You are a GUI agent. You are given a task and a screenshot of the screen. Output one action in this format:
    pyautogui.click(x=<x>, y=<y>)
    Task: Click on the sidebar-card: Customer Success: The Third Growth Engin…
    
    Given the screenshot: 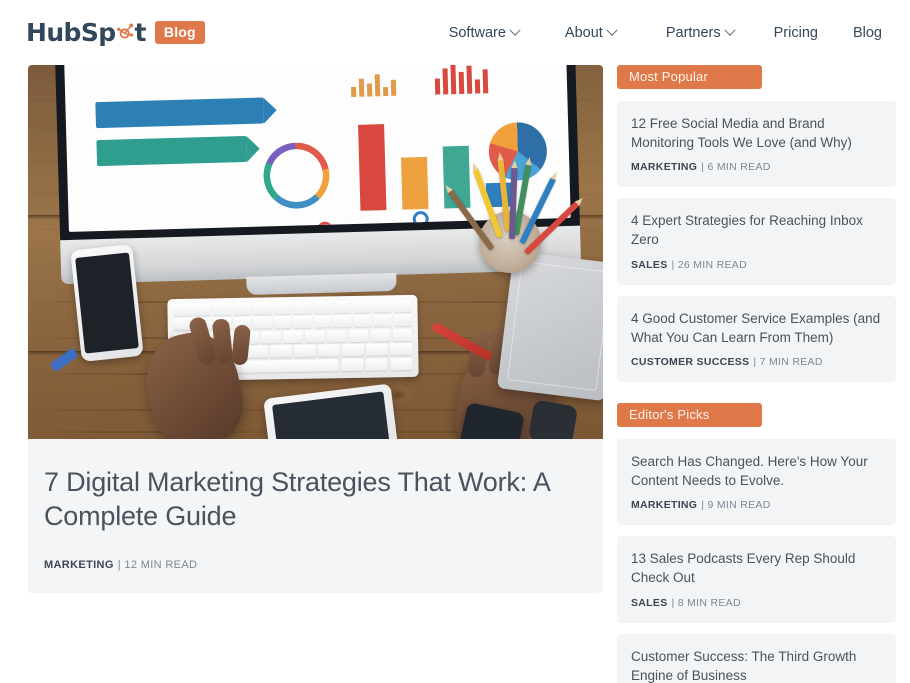 What is the action you would take?
    pyautogui.click(x=756, y=658)
    